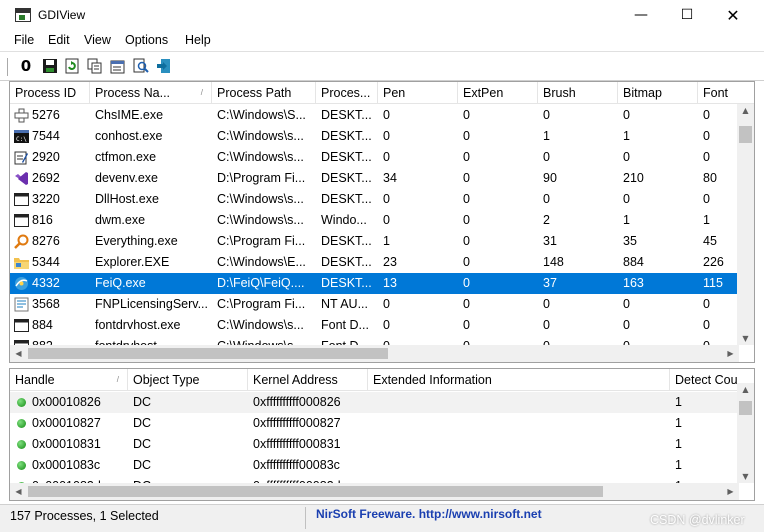 The image size is (764, 532). I want to click on menu-file: File, so click(24, 40).